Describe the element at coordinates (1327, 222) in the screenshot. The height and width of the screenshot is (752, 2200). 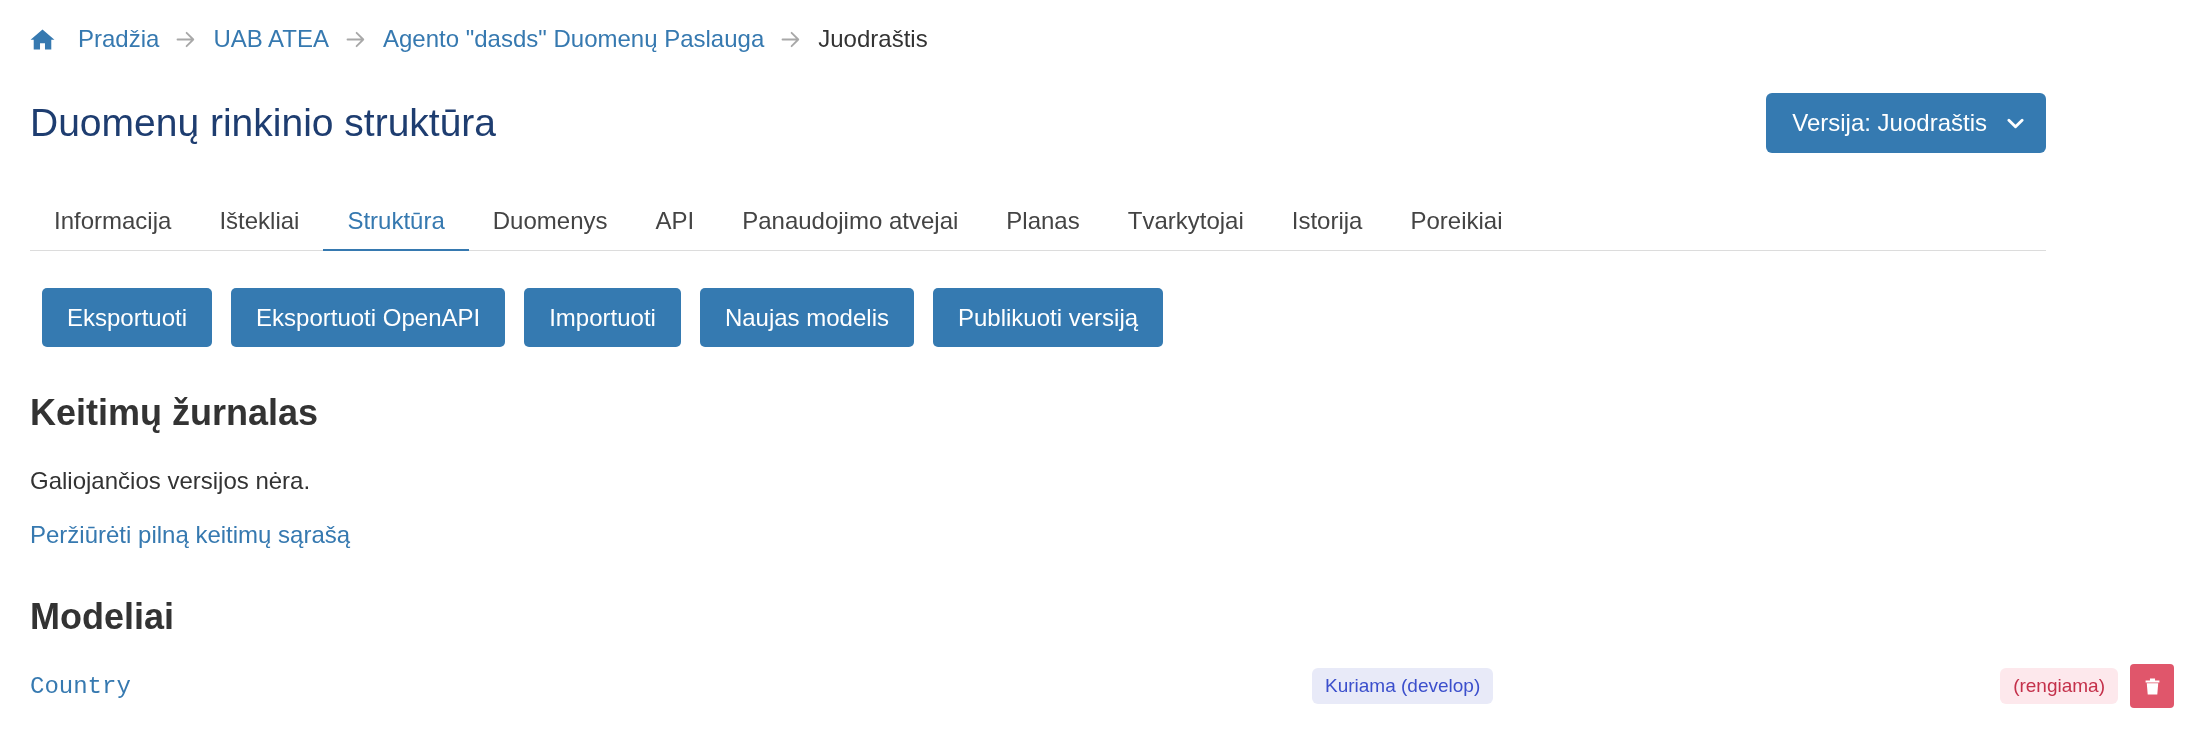
I see `tab: Istorija` at that location.